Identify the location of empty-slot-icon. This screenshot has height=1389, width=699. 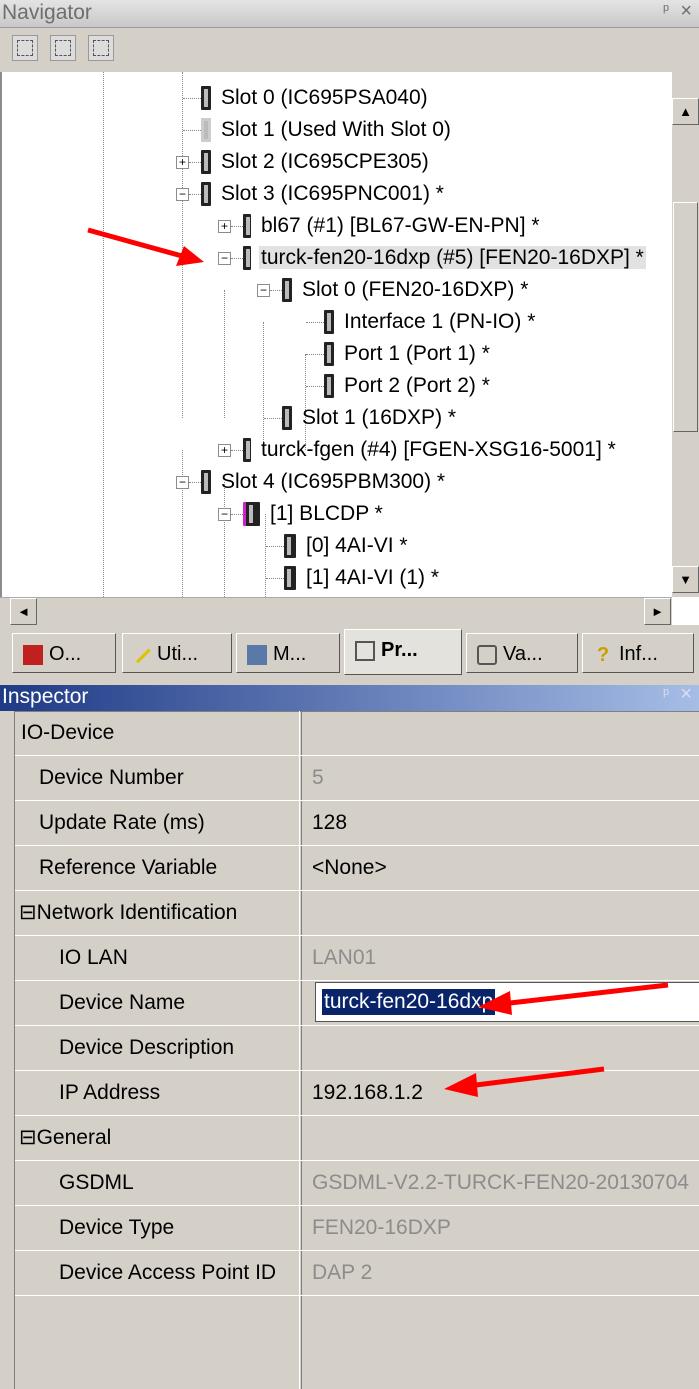
(206, 130).